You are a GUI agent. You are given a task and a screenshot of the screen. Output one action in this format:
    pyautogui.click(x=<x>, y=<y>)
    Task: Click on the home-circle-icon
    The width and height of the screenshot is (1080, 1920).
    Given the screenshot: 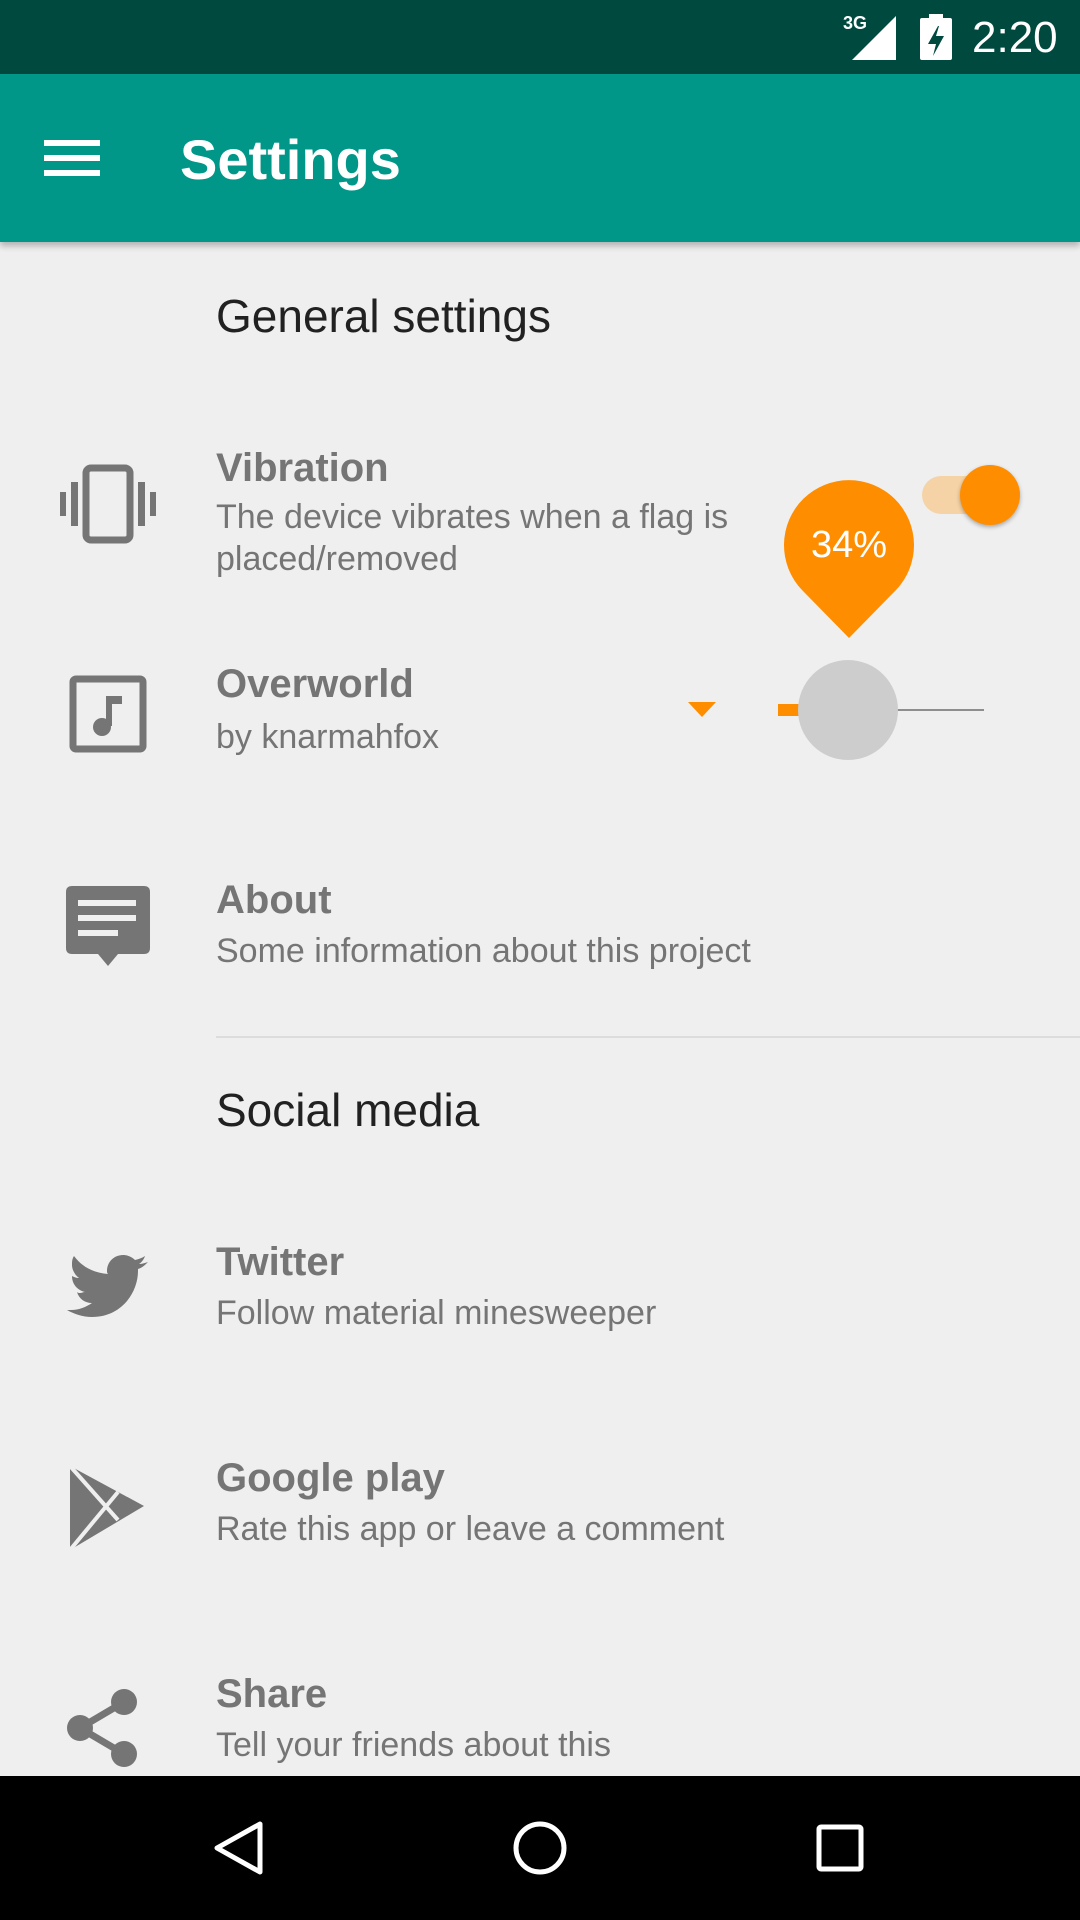 What is the action you would take?
    pyautogui.click(x=540, y=1848)
    